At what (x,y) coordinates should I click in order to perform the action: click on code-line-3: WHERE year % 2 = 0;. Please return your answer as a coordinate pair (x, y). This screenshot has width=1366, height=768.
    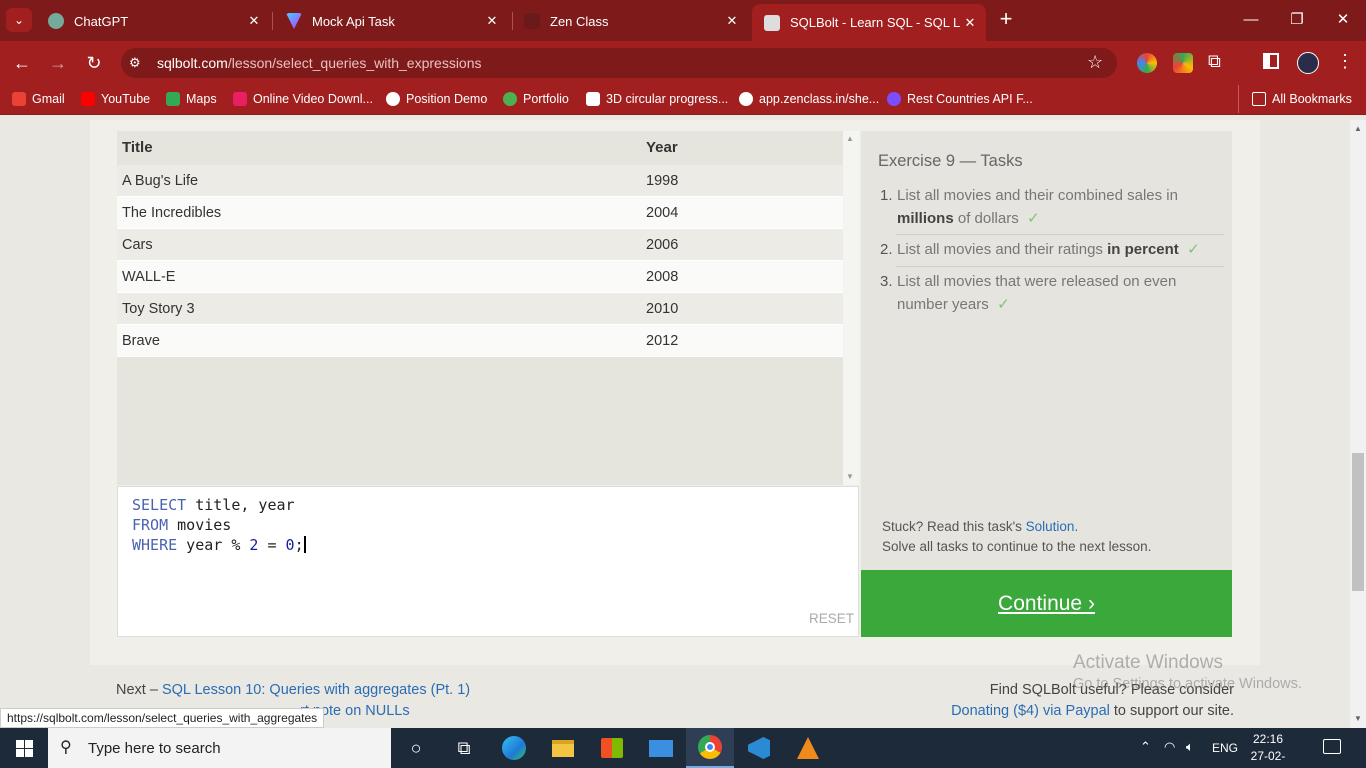
    Looking at the image, I should click on (219, 545).